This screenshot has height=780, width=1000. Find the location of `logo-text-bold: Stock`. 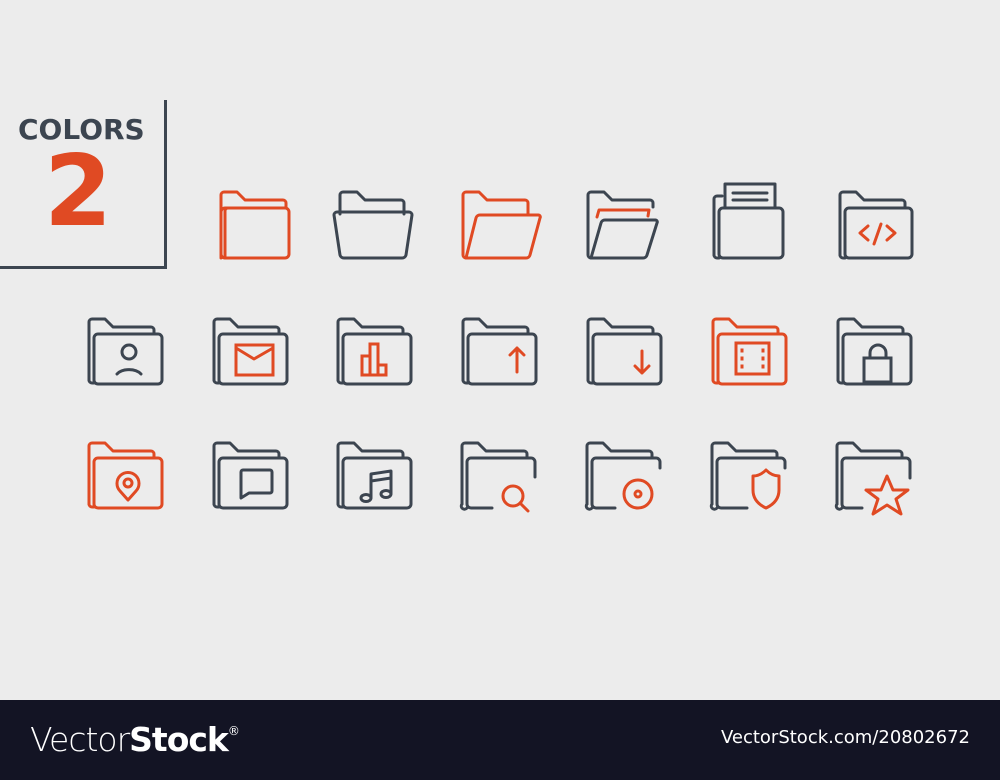

logo-text-bold: Stock is located at coordinates (179, 739).